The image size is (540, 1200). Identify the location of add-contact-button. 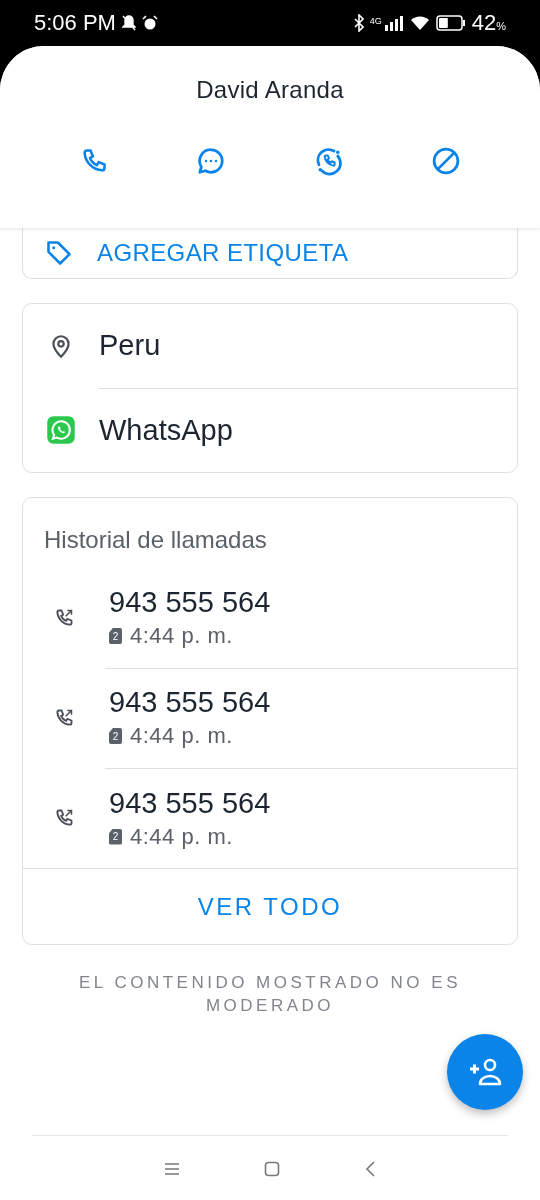
(485, 1072).